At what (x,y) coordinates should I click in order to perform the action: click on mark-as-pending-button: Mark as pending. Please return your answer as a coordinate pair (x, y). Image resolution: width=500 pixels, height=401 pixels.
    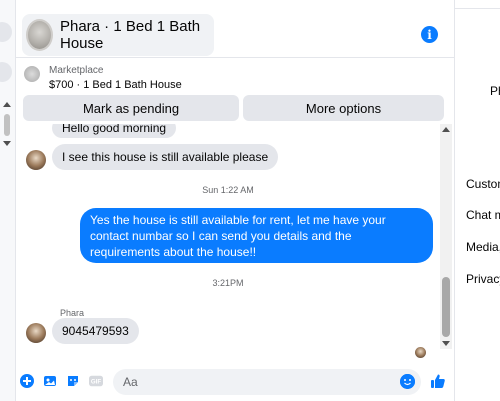
    Looking at the image, I should click on (131, 108).